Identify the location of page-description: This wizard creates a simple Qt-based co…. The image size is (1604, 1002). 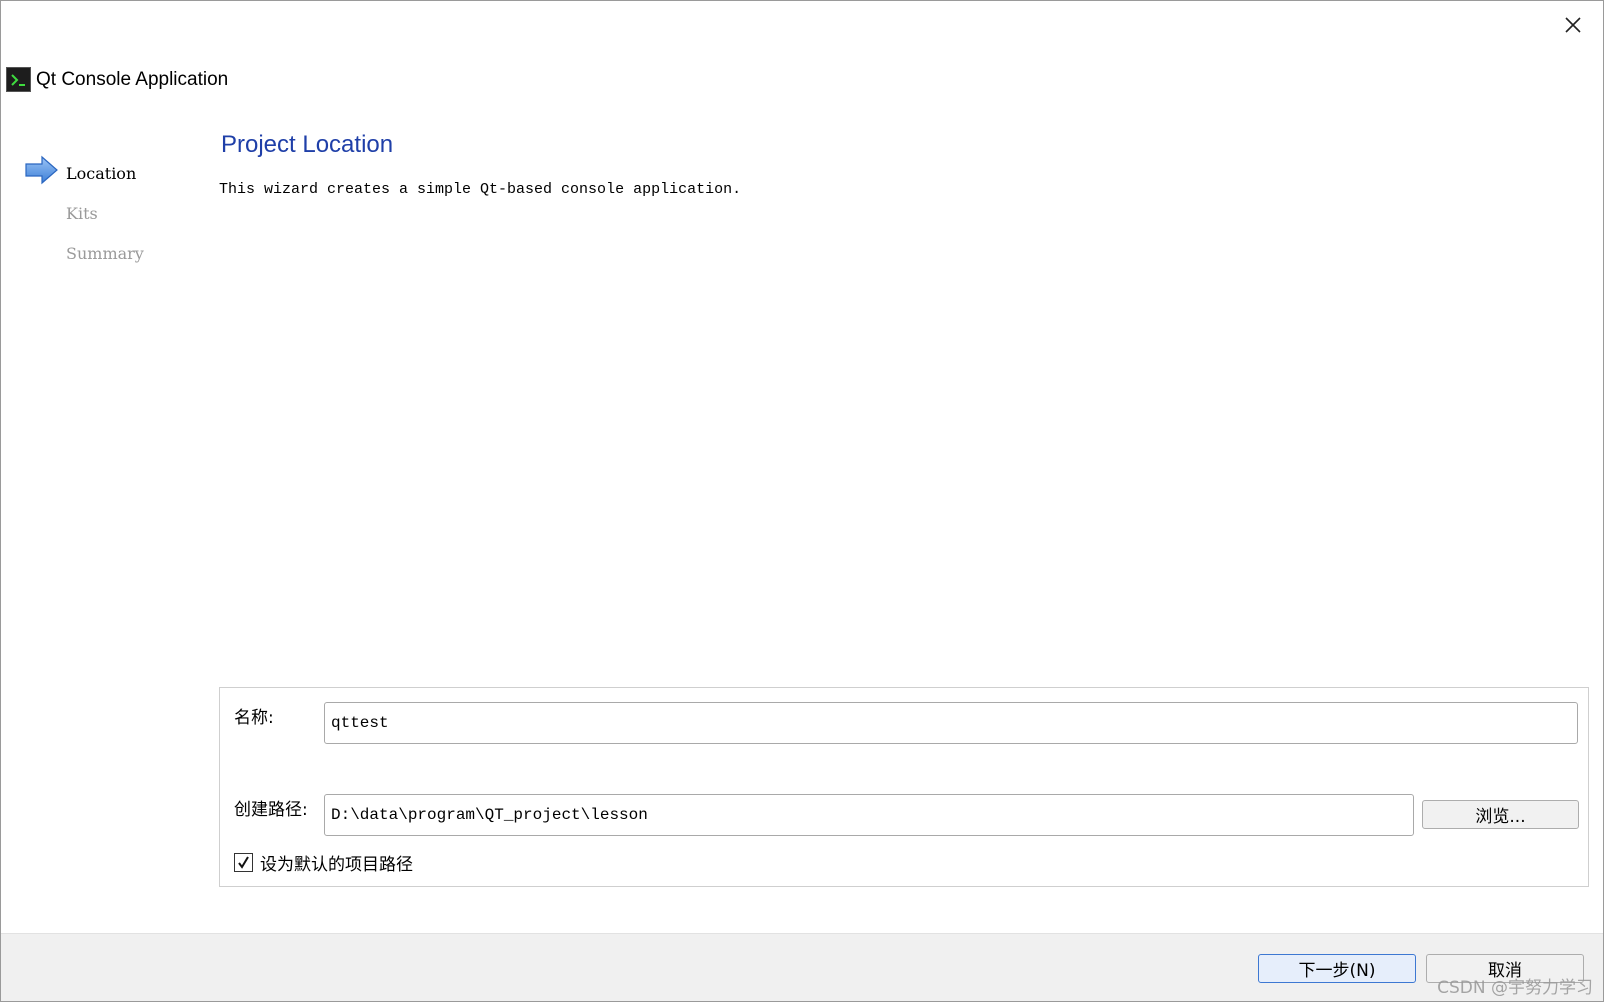
(480, 189).